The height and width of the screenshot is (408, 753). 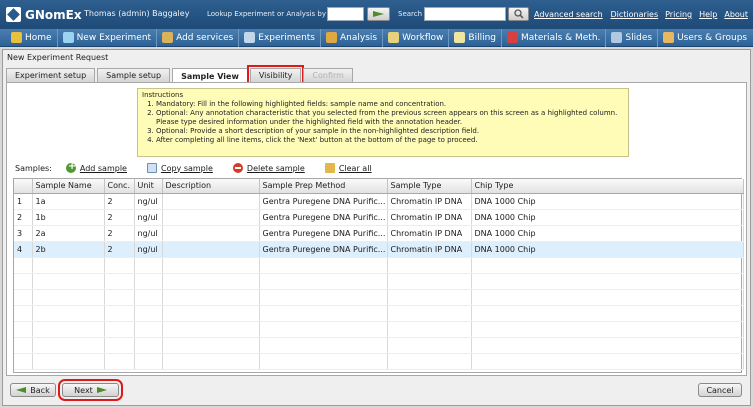 I want to click on col-header-conc: Conc., so click(x=119, y=186).